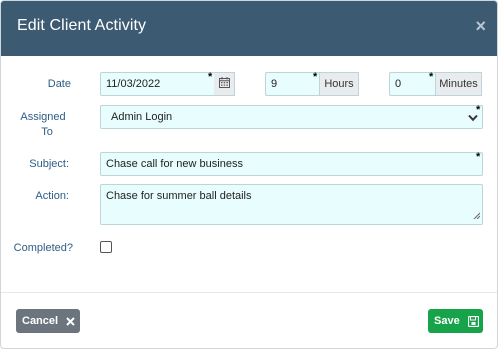 This screenshot has width=498, height=349. What do you see at coordinates (43, 248) in the screenshot?
I see `completed-label: Completed?` at bounding box center [43, 248].